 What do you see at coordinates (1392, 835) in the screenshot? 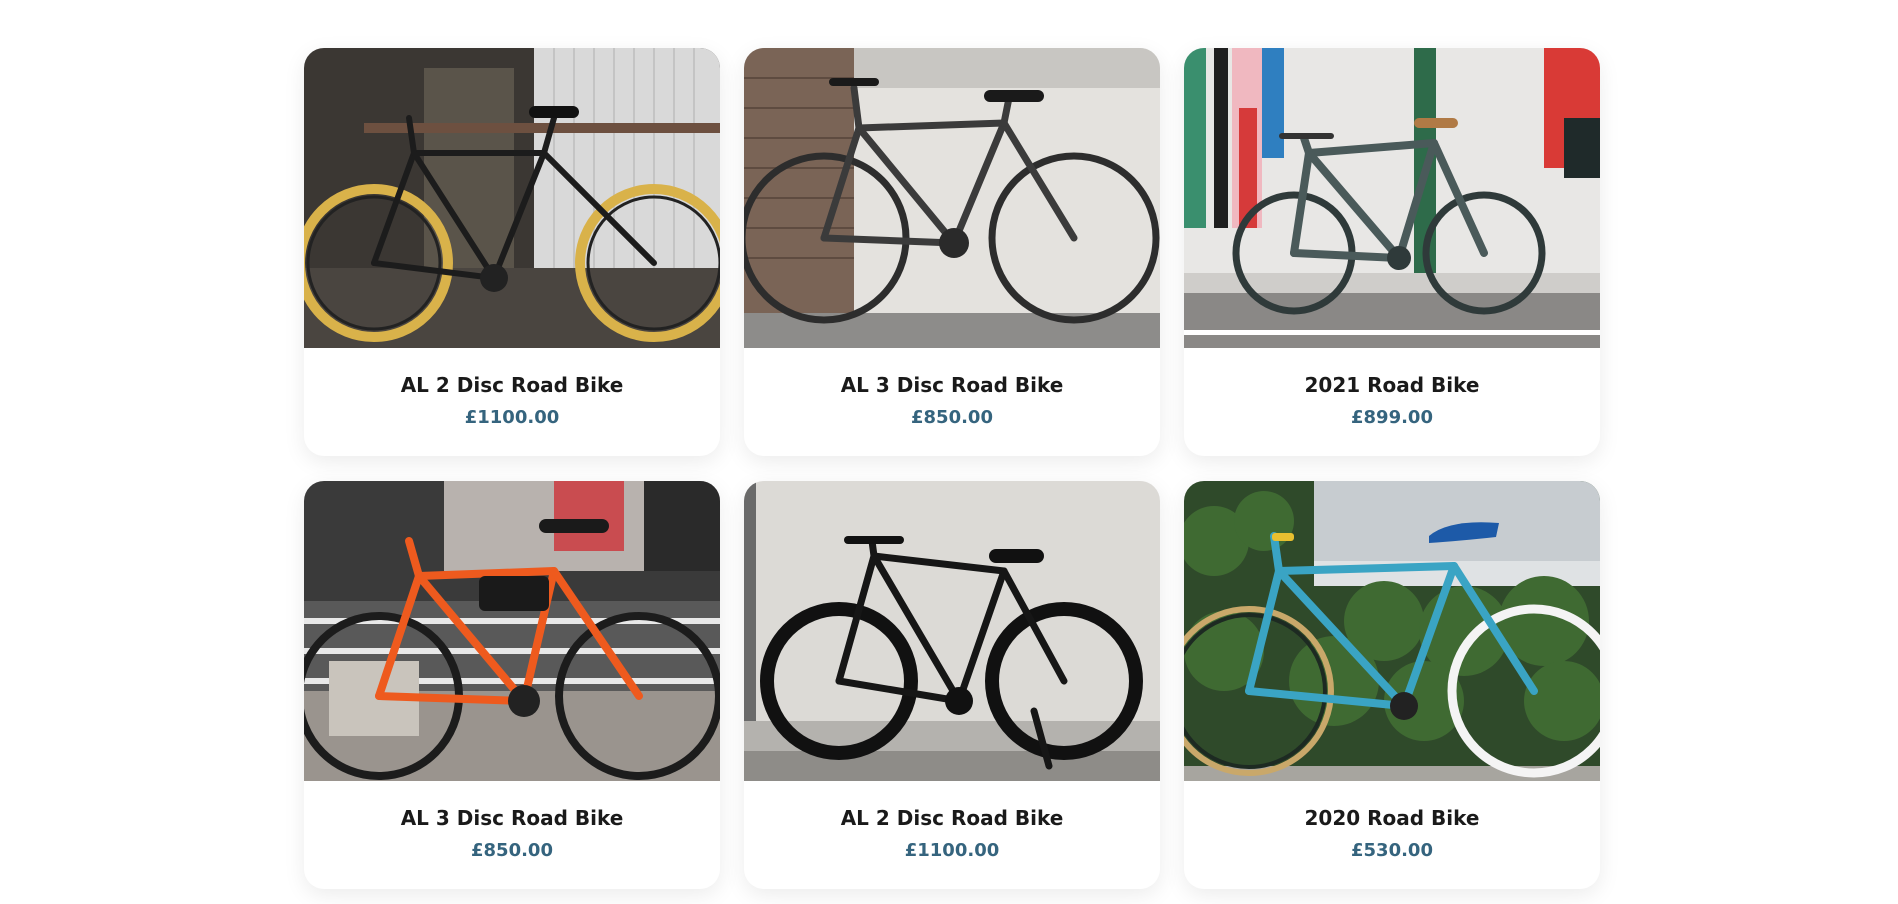
I see `card-body: 2020 Road Bike £530.00` at bounding box center [1392, 835].